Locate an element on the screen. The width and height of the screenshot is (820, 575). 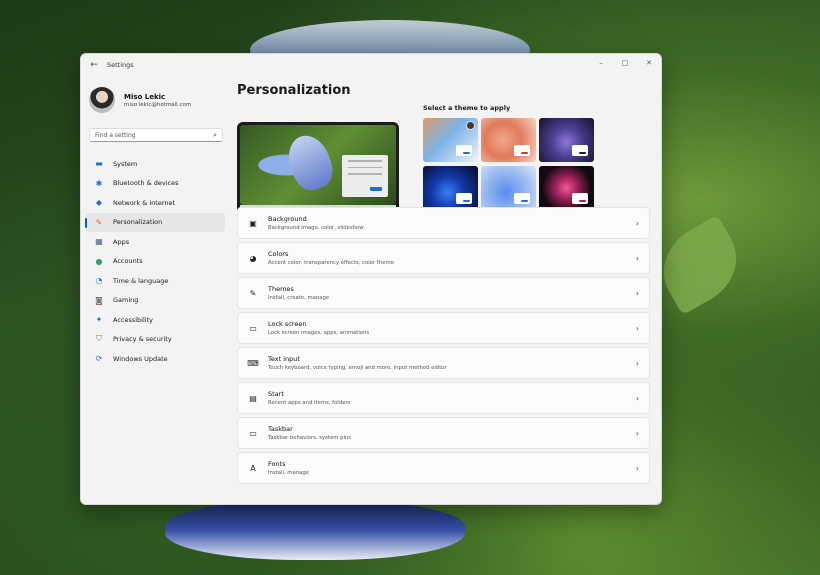
setting-themes: ✎ Themes Install, create, manage › is located at coordinates (443, 293).